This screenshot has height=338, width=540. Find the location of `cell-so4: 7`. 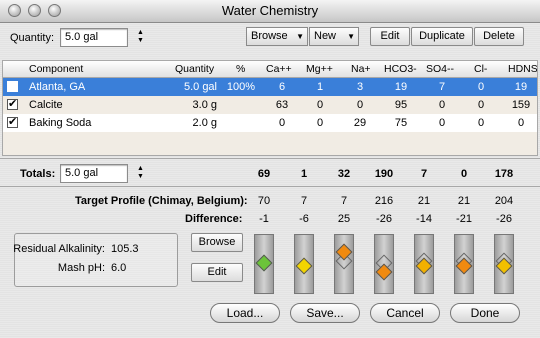

cell-so4: 7 is located at coordinates (442, 87).